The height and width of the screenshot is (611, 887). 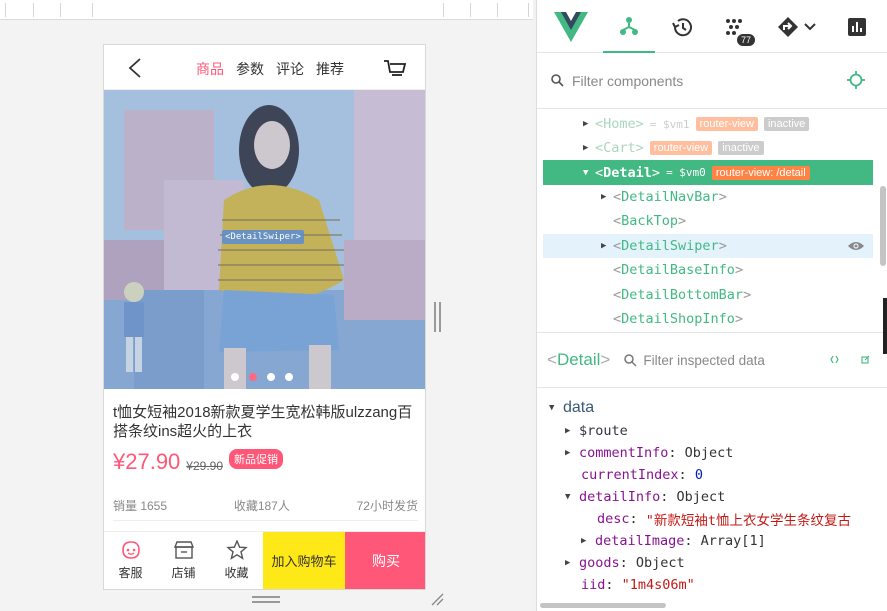 I want to click on tab-goods: 商品, so click(x=210, y=69).